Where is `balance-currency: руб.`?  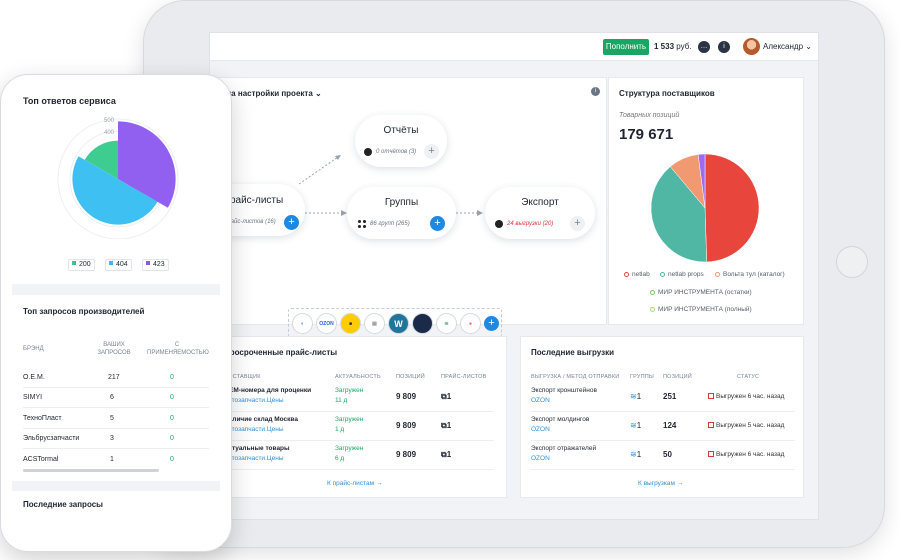 balance-currency: руб. is located at coordinates (684, 46).